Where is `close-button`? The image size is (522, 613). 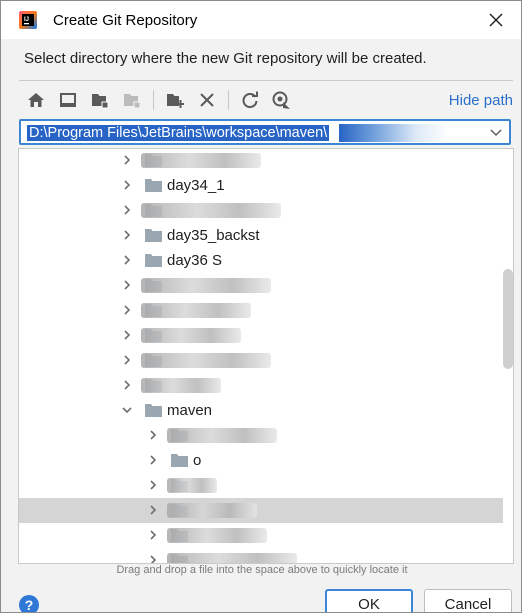
close-button is located at coordinates (496, 20).